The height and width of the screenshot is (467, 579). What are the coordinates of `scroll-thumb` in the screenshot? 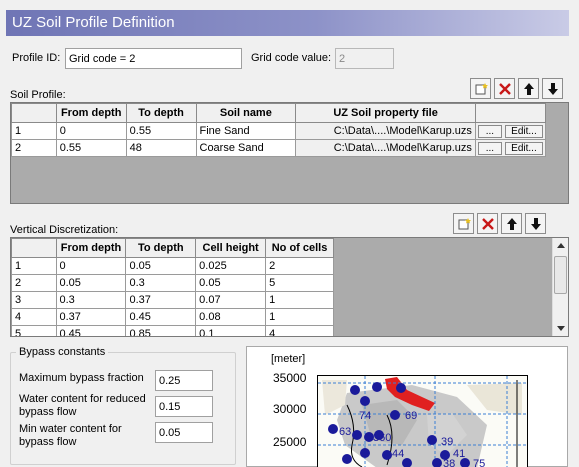 It's located at (560, 275).